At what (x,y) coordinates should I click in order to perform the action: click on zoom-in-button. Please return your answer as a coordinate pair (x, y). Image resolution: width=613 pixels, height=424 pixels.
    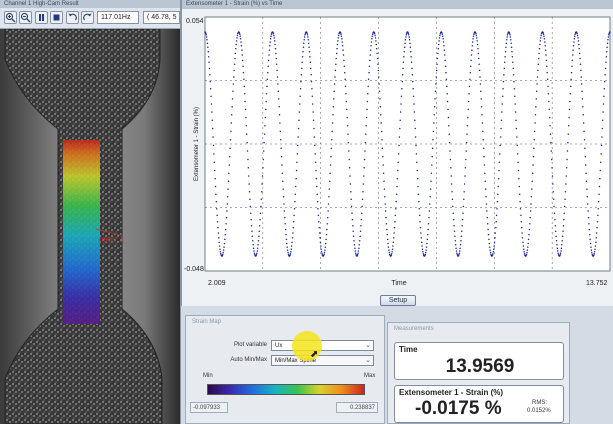
    Looking at the image, I should click on (10, 17).